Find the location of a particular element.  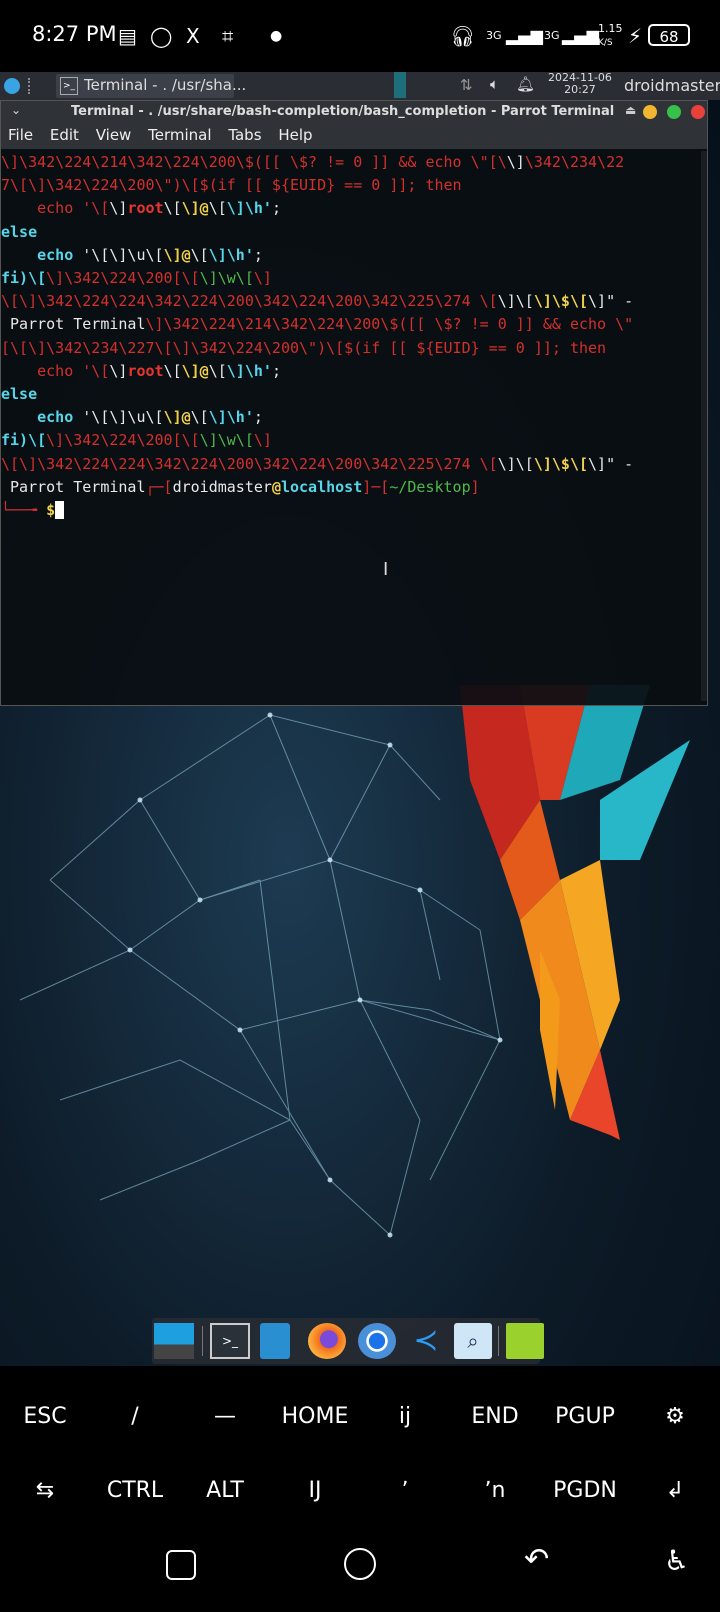

show-desktop-icon is located at coordinates (174, 1341).